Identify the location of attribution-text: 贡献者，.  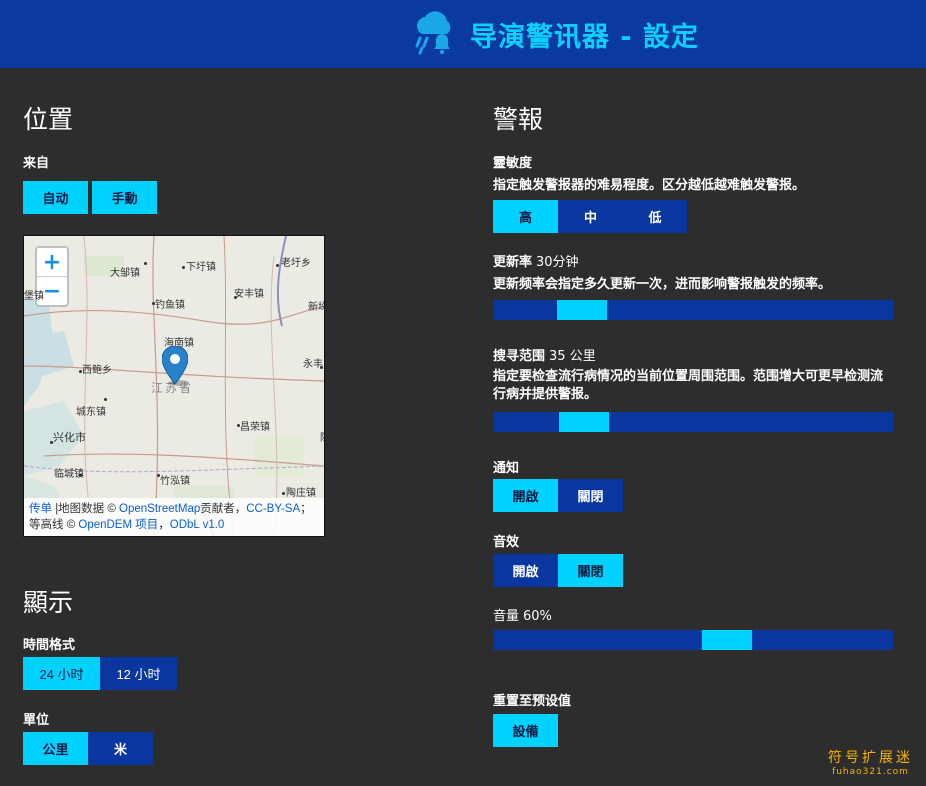
(223, 509).